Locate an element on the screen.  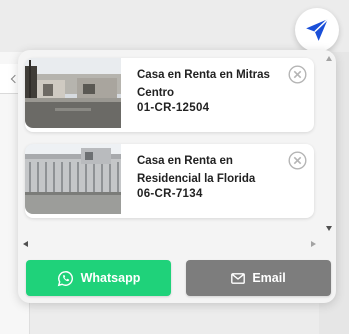
scroll-left-arrow-icon is located at coordinates (25, 244).